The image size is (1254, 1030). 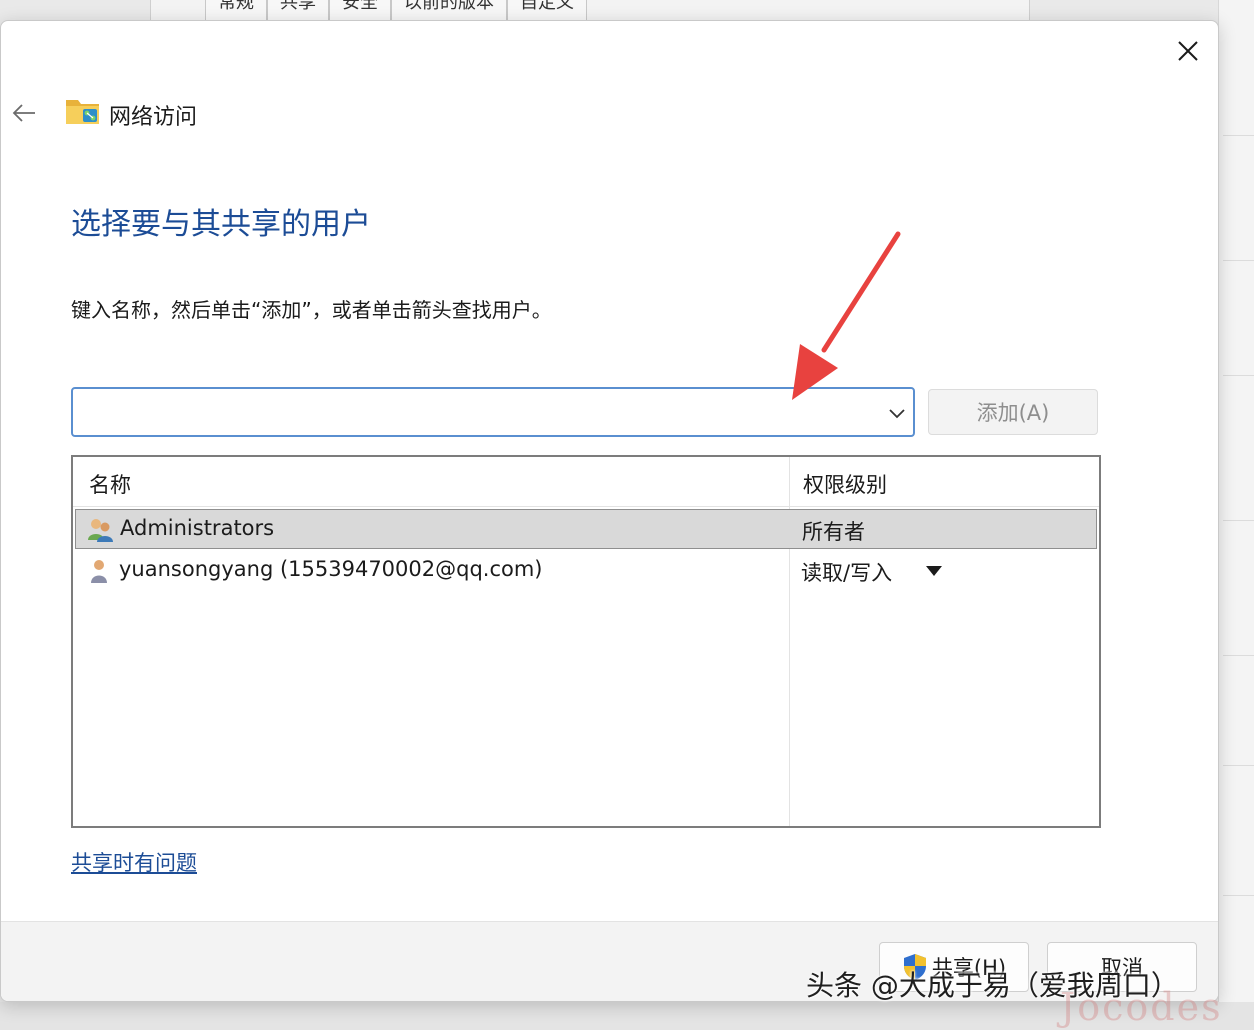 I want to click on user-group-icon, so click(x=100, y=530).